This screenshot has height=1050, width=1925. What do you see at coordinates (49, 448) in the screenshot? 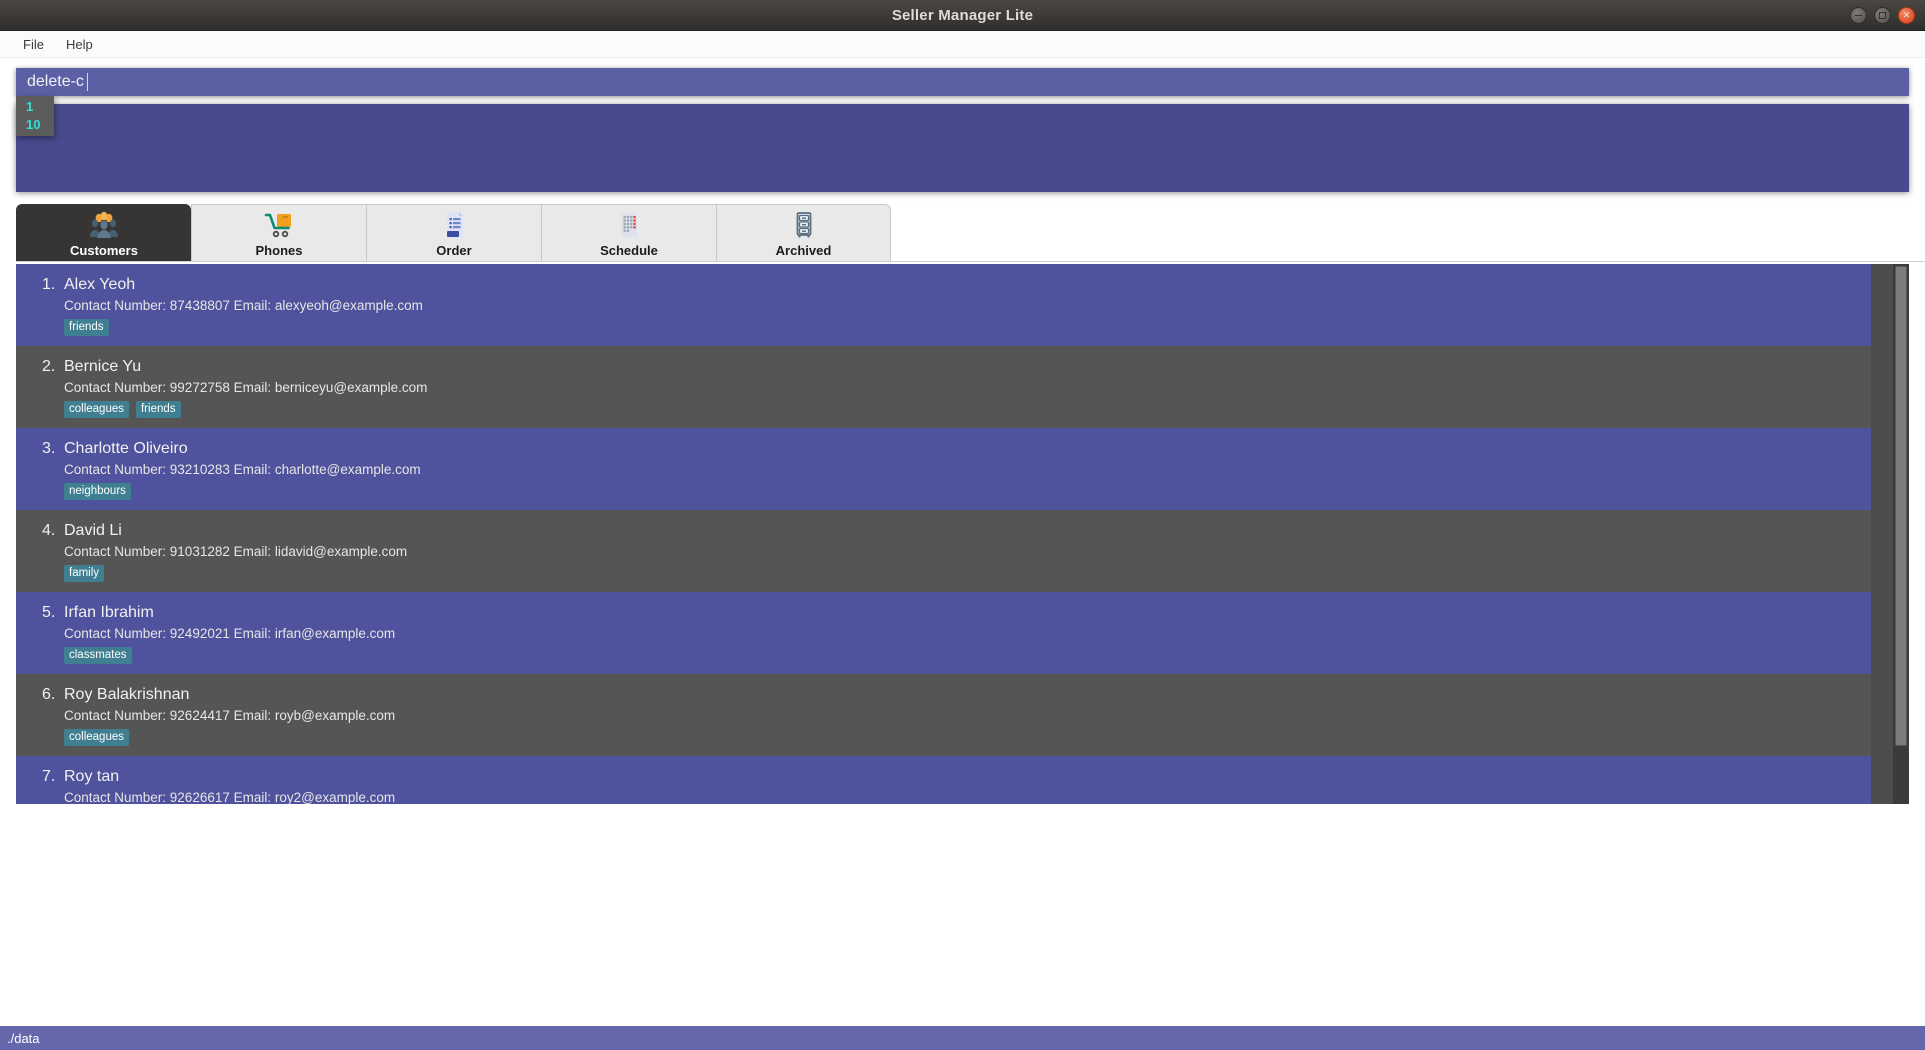
I see `customer-index: 3.` at bounding box center [49, 448].